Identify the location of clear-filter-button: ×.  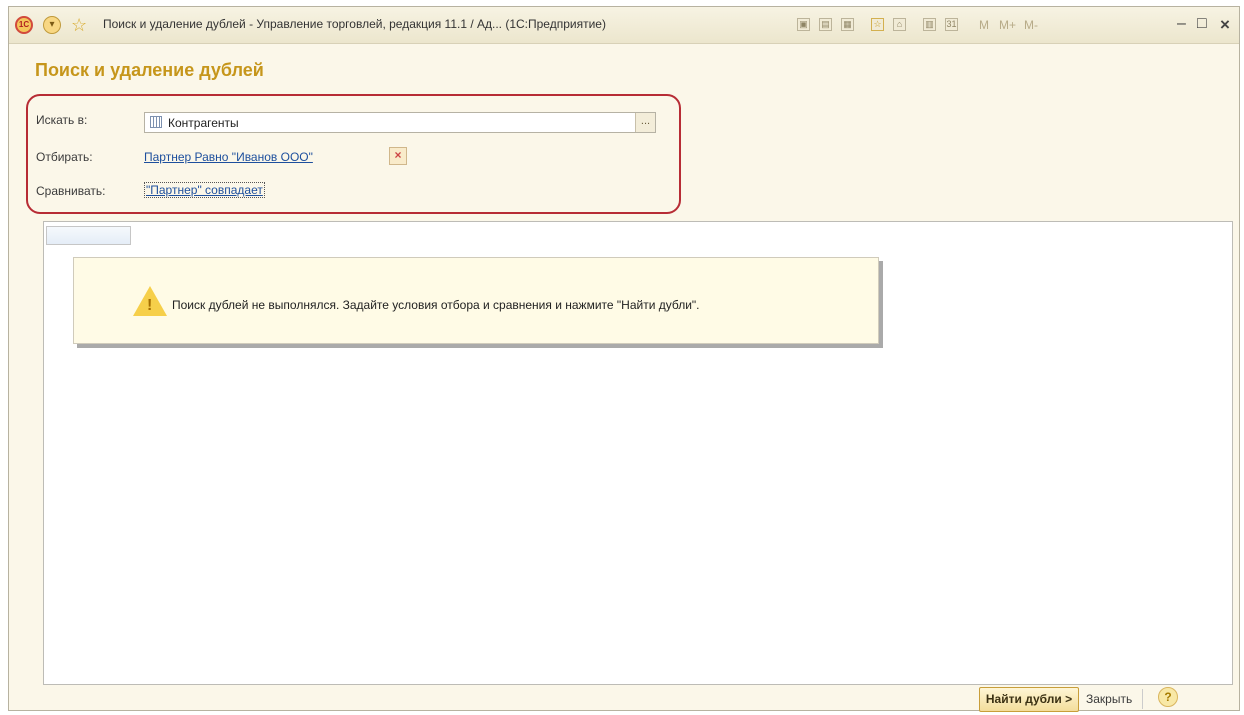
(398, 156).